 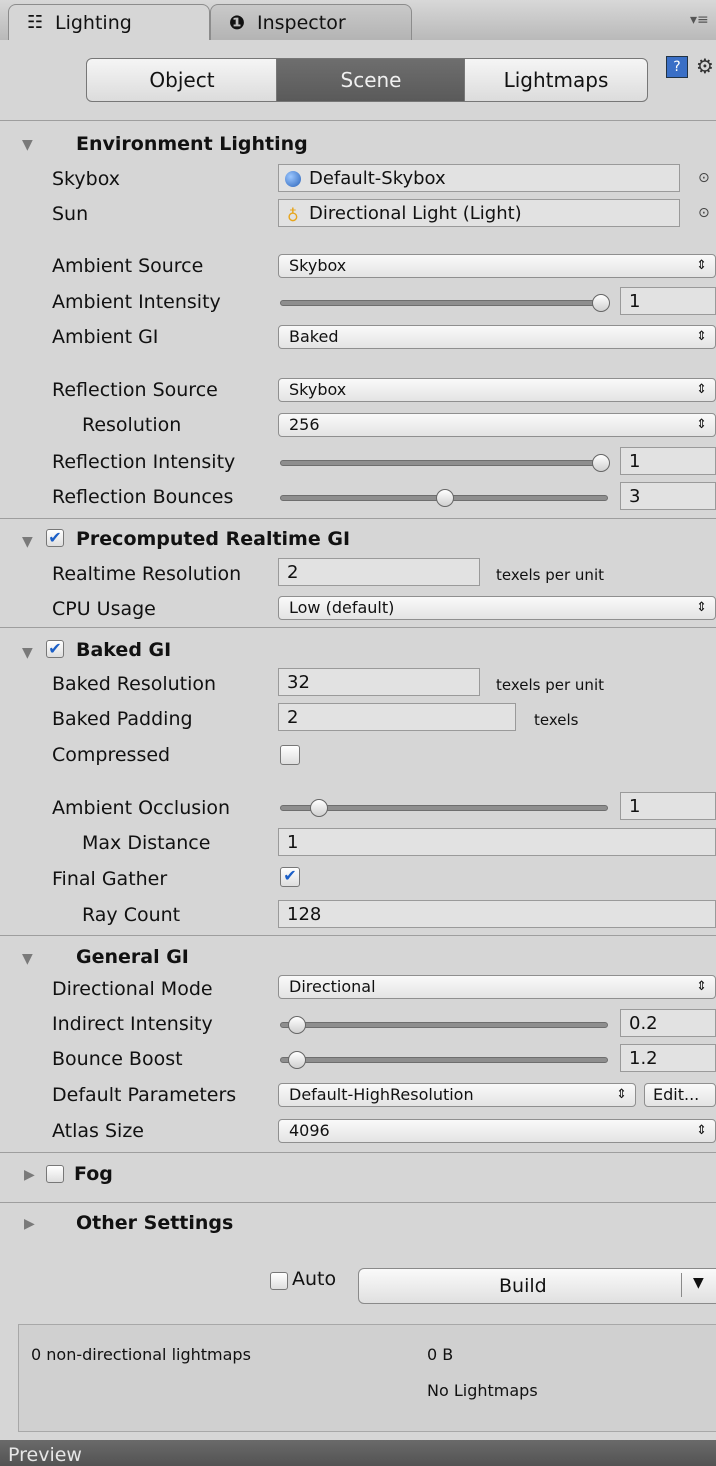 I want to click on tab-inspector-label: Inspector, so click(x=301, y=23).